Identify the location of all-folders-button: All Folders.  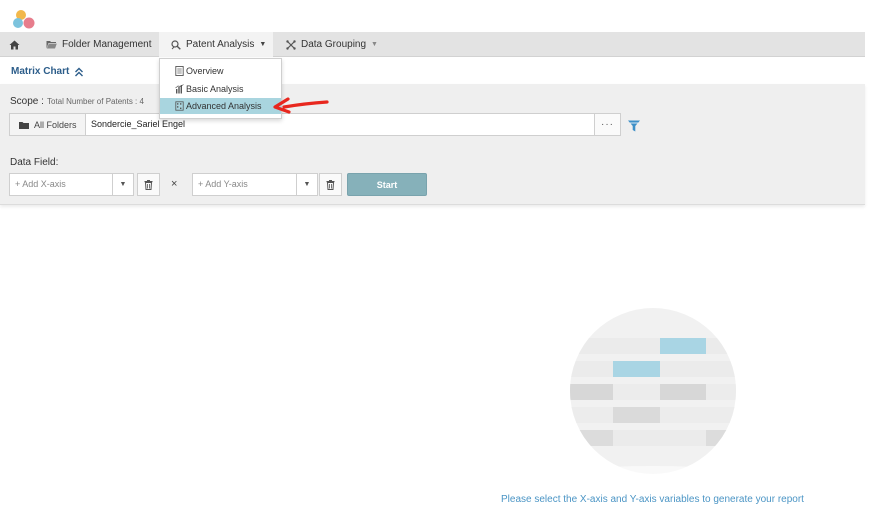
(47, 124).